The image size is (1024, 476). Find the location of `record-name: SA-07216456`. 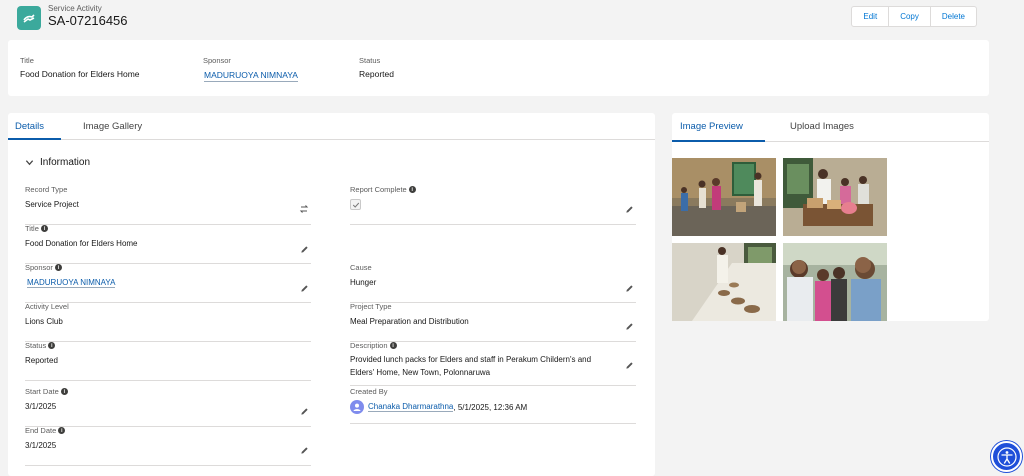

record-name: SA-07216456 is located at coordinates (88, 20).